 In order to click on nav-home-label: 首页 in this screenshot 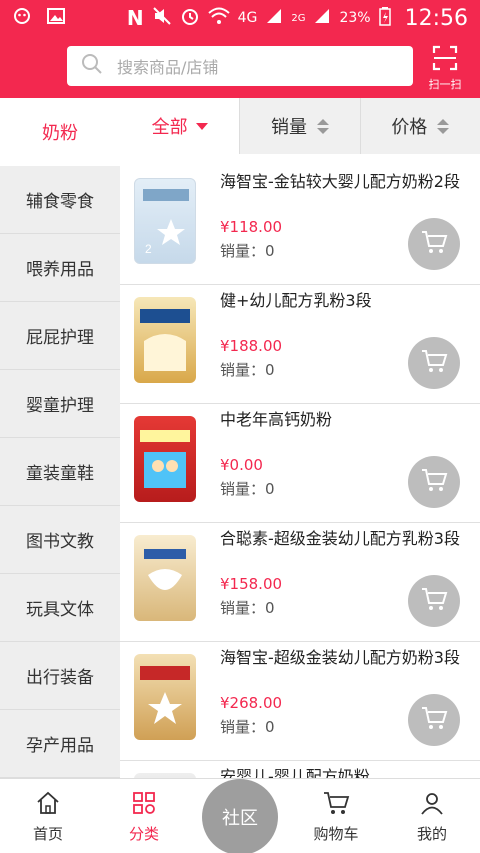, I will do `click(47, 834)`.